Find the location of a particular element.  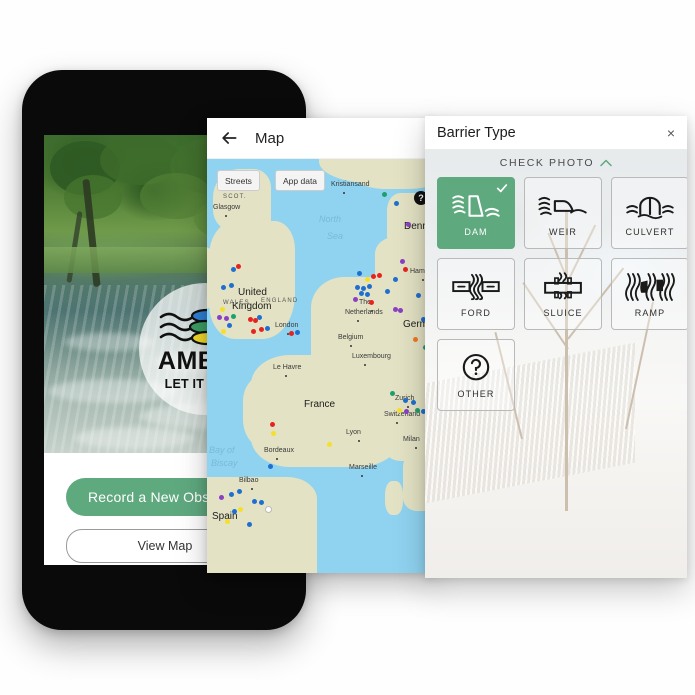

barrier-tile-label: RAMP is located at coordinates (650, 313).